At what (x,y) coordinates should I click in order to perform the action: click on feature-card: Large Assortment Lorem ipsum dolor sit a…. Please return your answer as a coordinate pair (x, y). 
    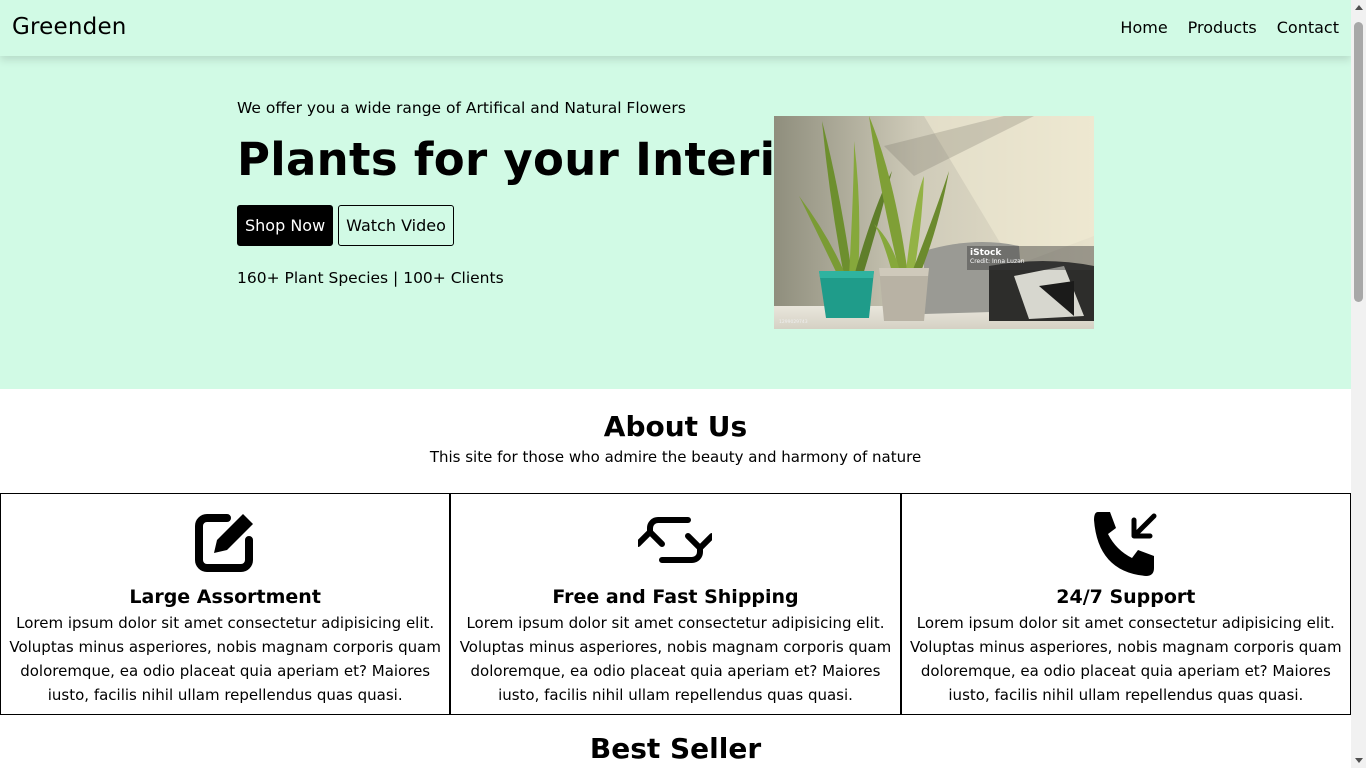
    Looking at the image, I should click on (225, 604).